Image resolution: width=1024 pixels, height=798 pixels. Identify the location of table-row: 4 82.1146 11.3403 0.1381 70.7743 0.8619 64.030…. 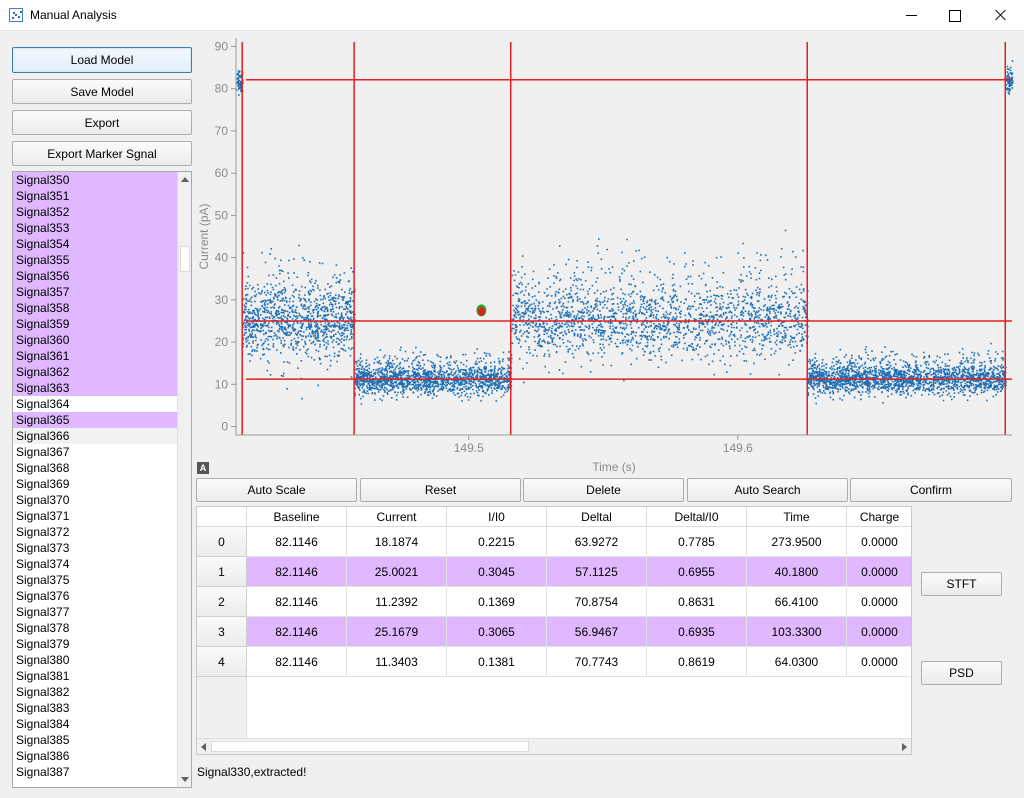
(554, 662).